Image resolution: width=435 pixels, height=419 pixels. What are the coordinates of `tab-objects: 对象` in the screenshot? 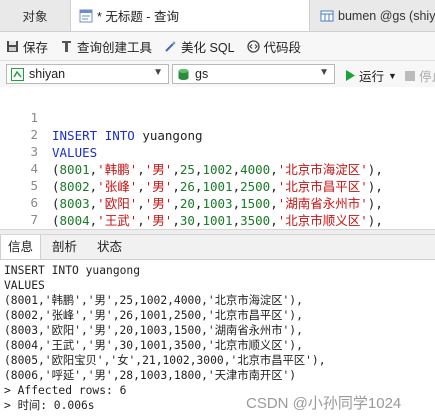 It's located at (35, 15).